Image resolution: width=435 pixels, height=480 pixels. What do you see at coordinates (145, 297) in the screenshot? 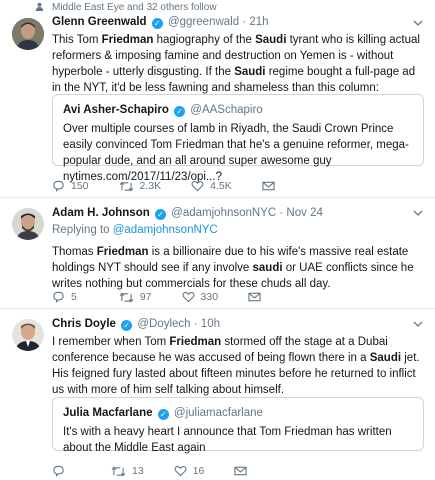
I see `retweet-count: 97` at bounding box center [145, 297].